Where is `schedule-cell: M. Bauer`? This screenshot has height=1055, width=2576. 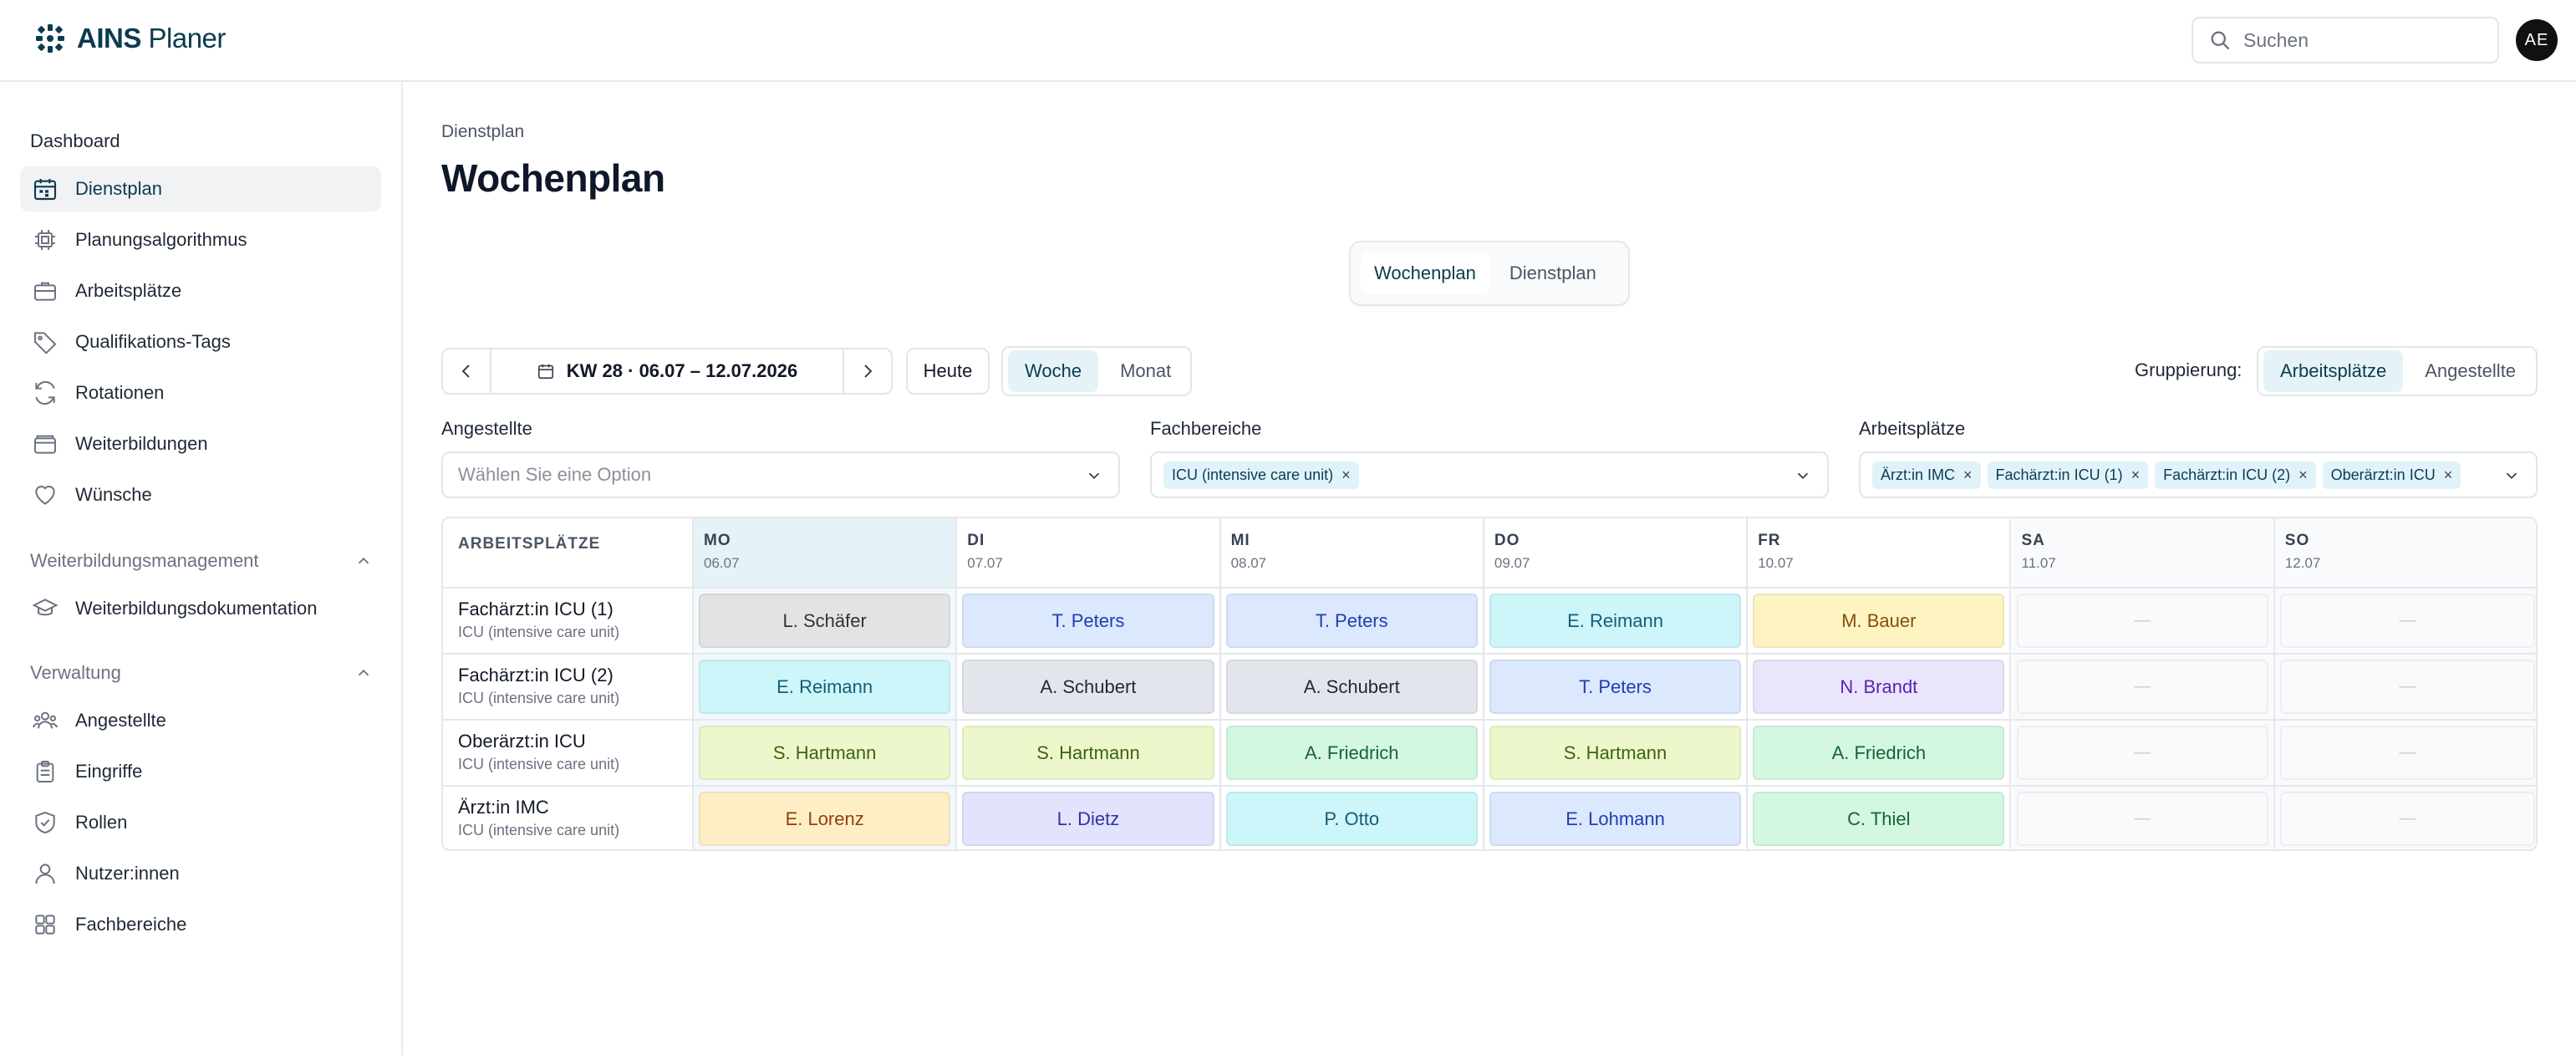
schedule-cell: M. Bauer is located at coordinates (1880, 622).